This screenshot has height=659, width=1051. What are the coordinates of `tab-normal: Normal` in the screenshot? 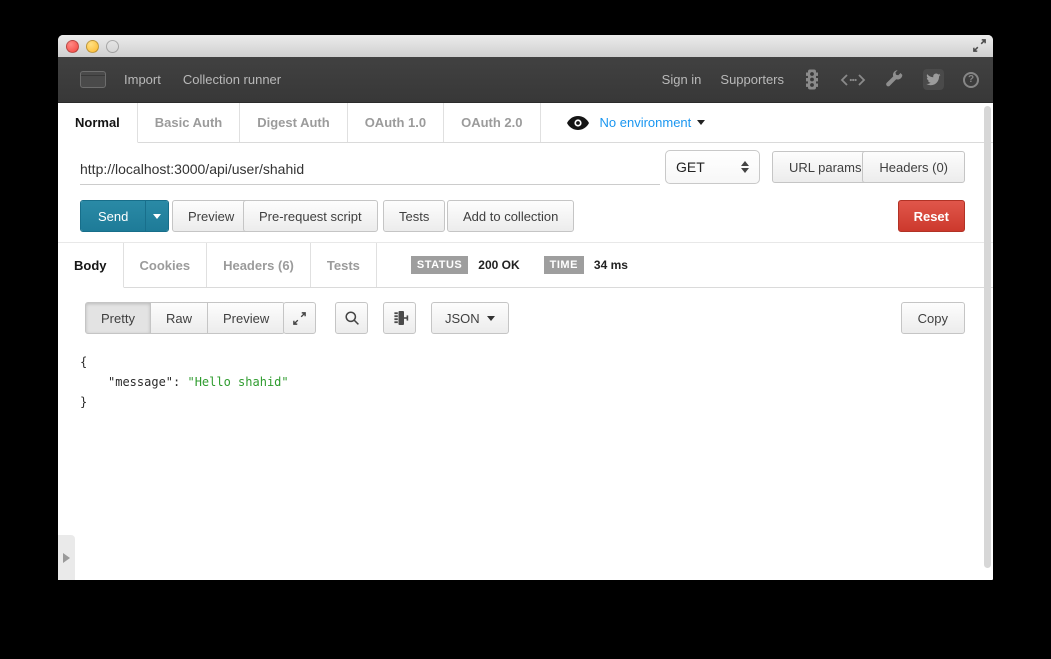 It's located at (98, 123).